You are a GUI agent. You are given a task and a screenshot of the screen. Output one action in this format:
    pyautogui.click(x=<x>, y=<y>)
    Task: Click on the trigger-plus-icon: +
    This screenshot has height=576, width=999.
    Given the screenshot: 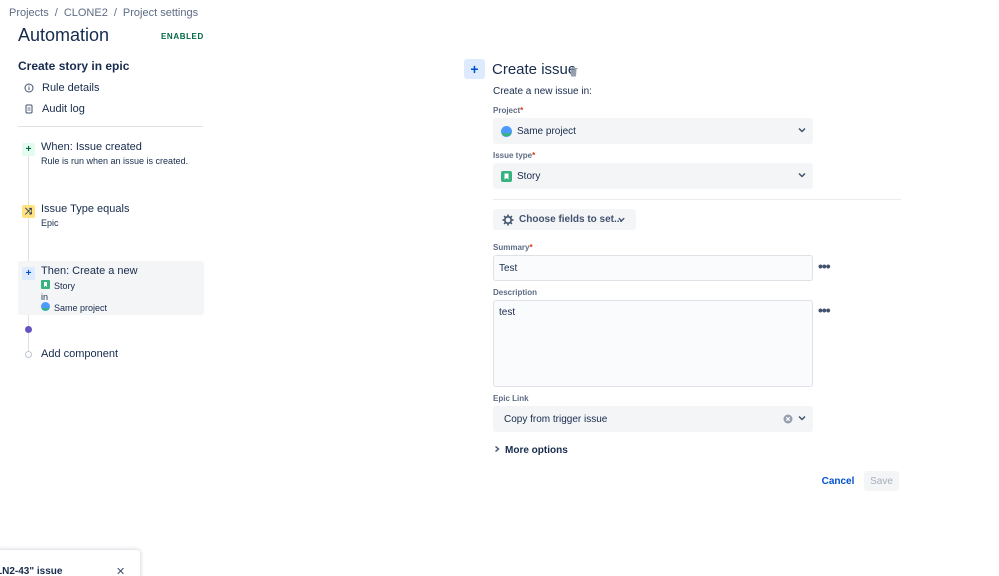 What is the action you would take?
    pyautogui.click(x=28, y=149)
    